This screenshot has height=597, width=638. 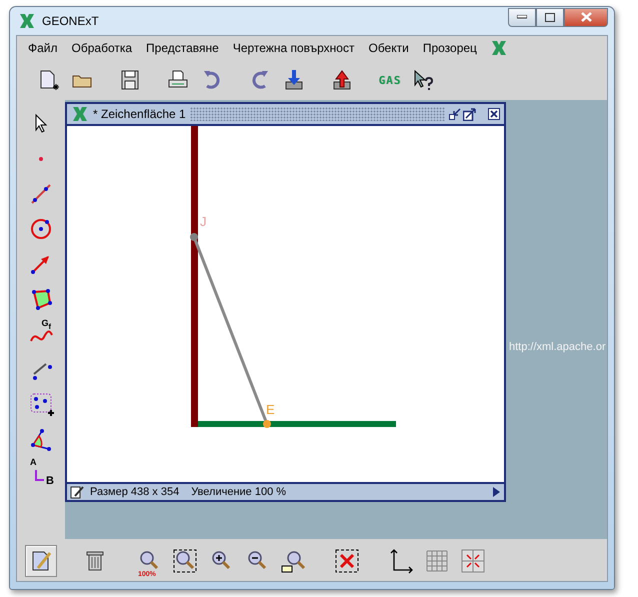 I want to click on menu-item: Обработка, so click(x=102, y=48).